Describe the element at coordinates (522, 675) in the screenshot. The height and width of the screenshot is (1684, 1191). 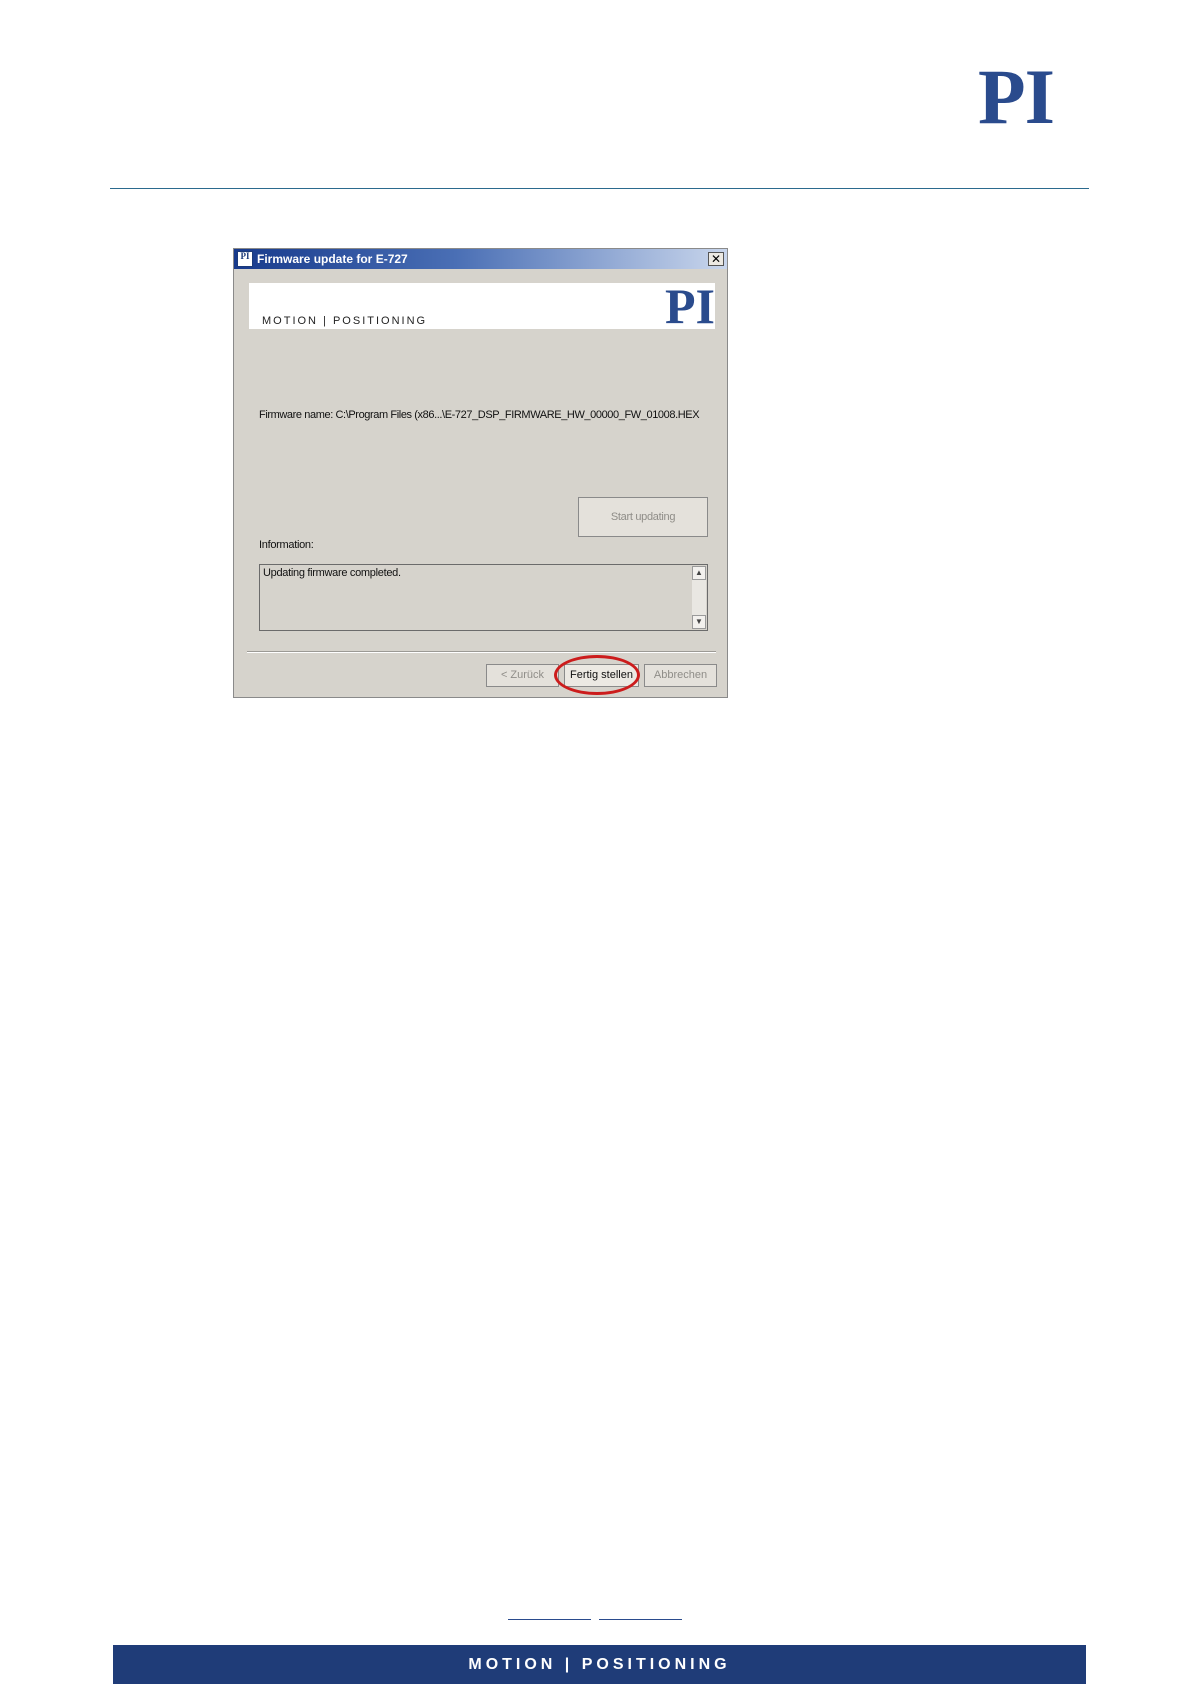
I see `back-button: < Zurück` at that location.